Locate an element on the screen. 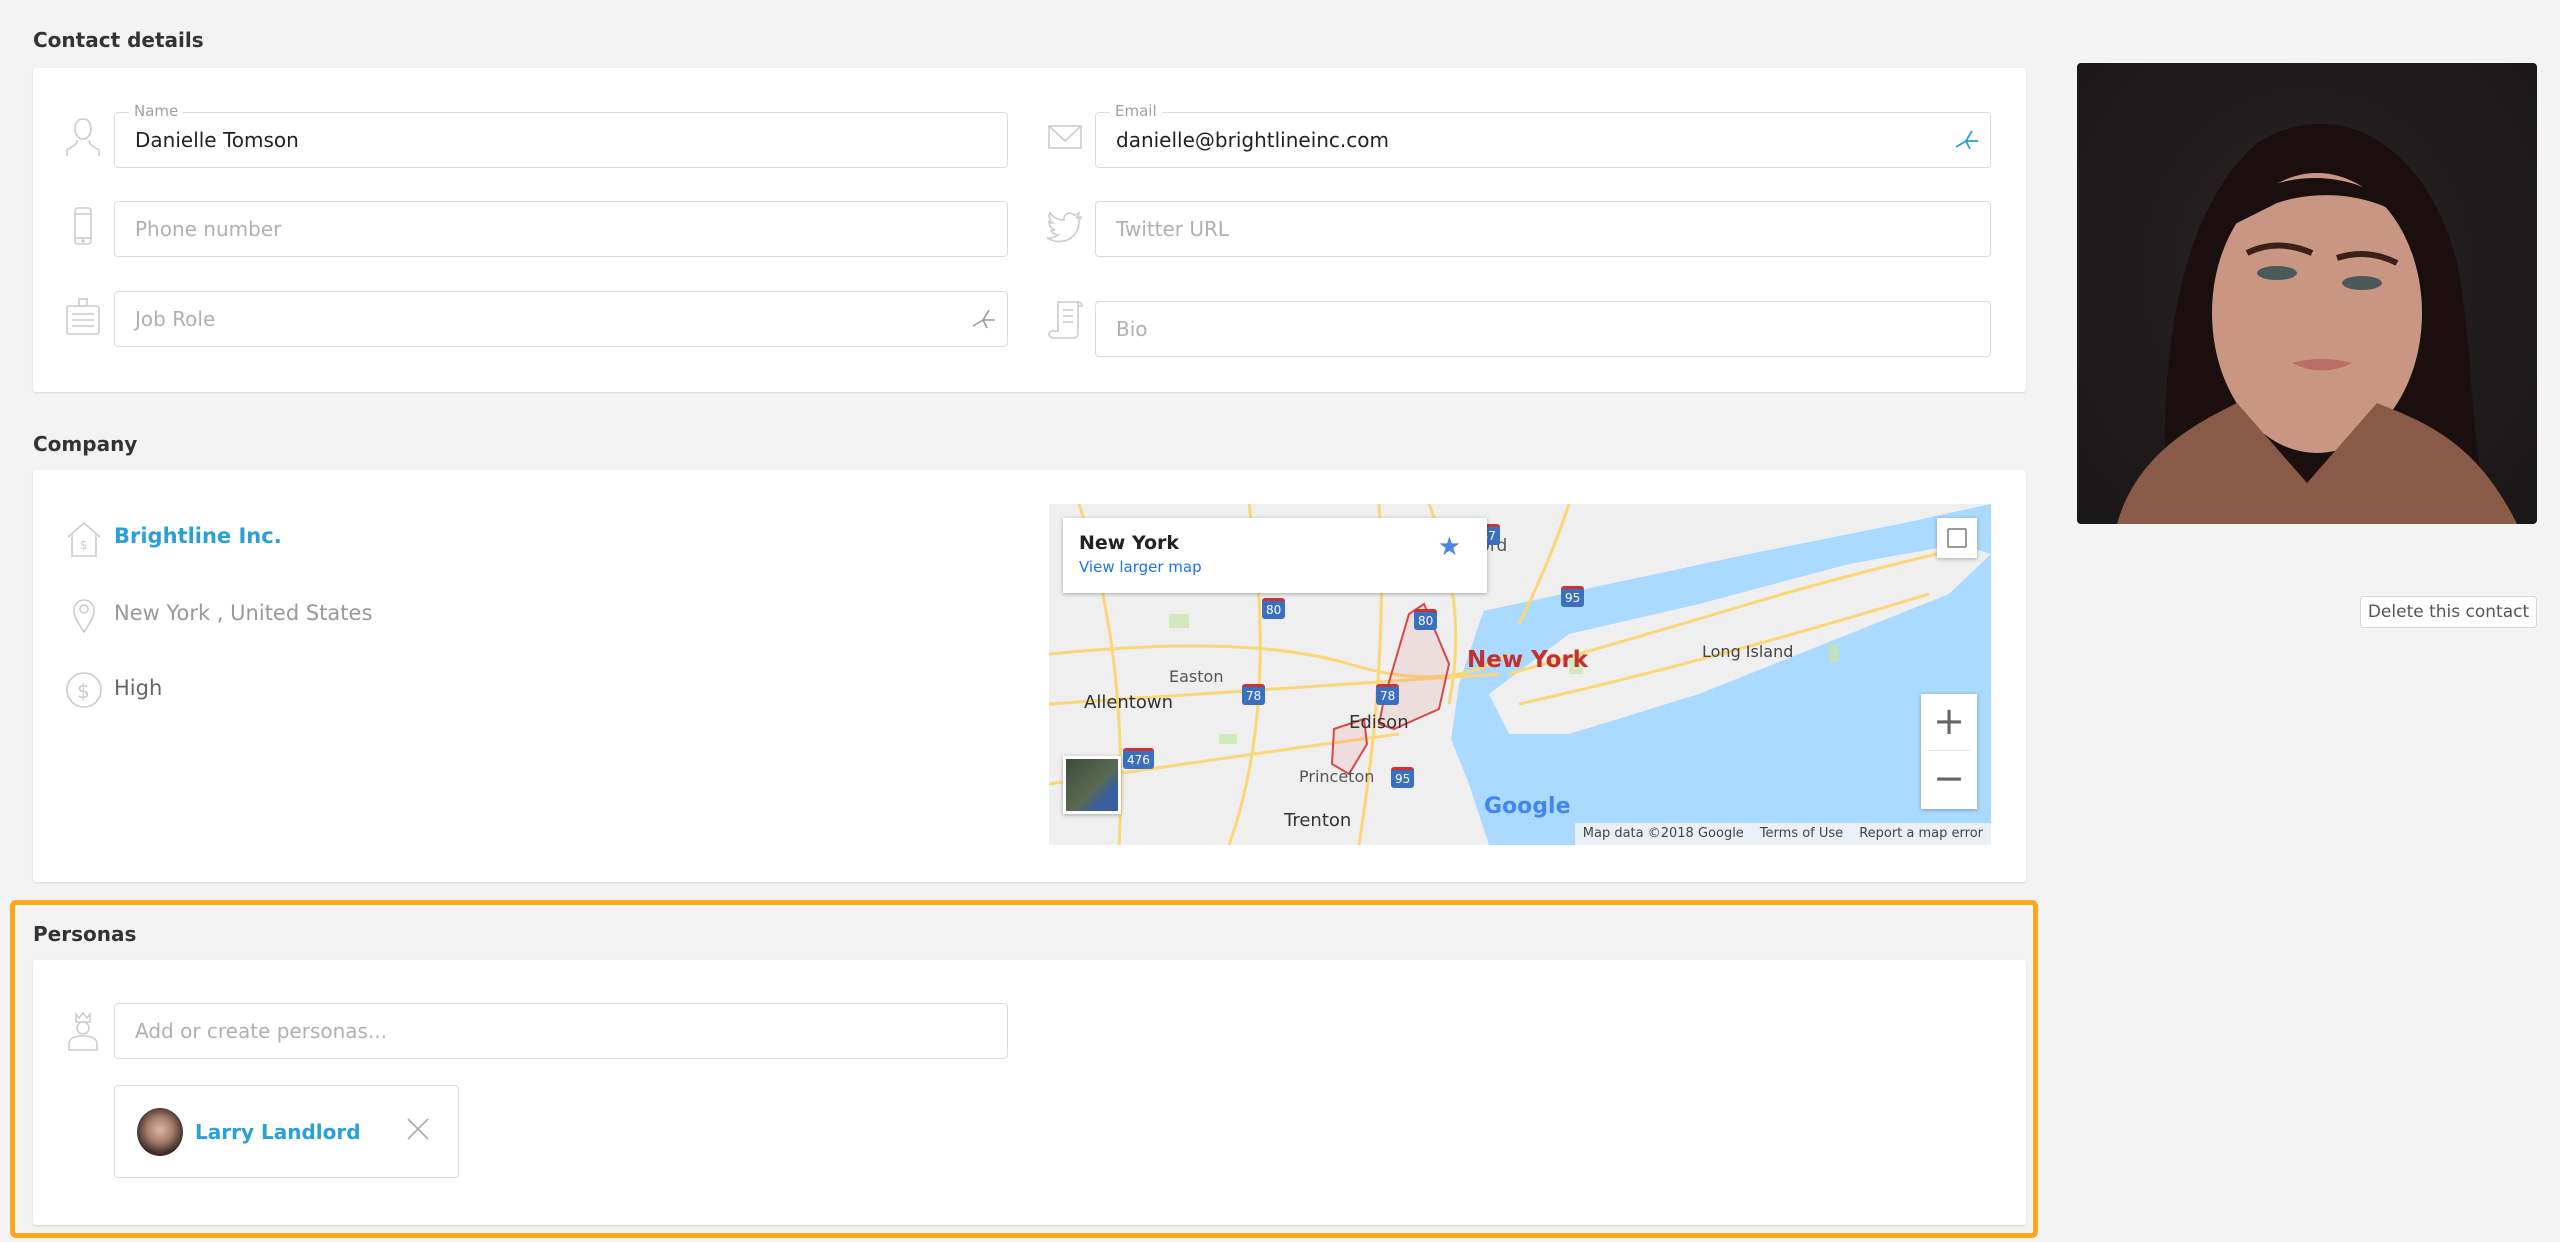  map-label-easton: Easton is located at coordinates (1196, 676).